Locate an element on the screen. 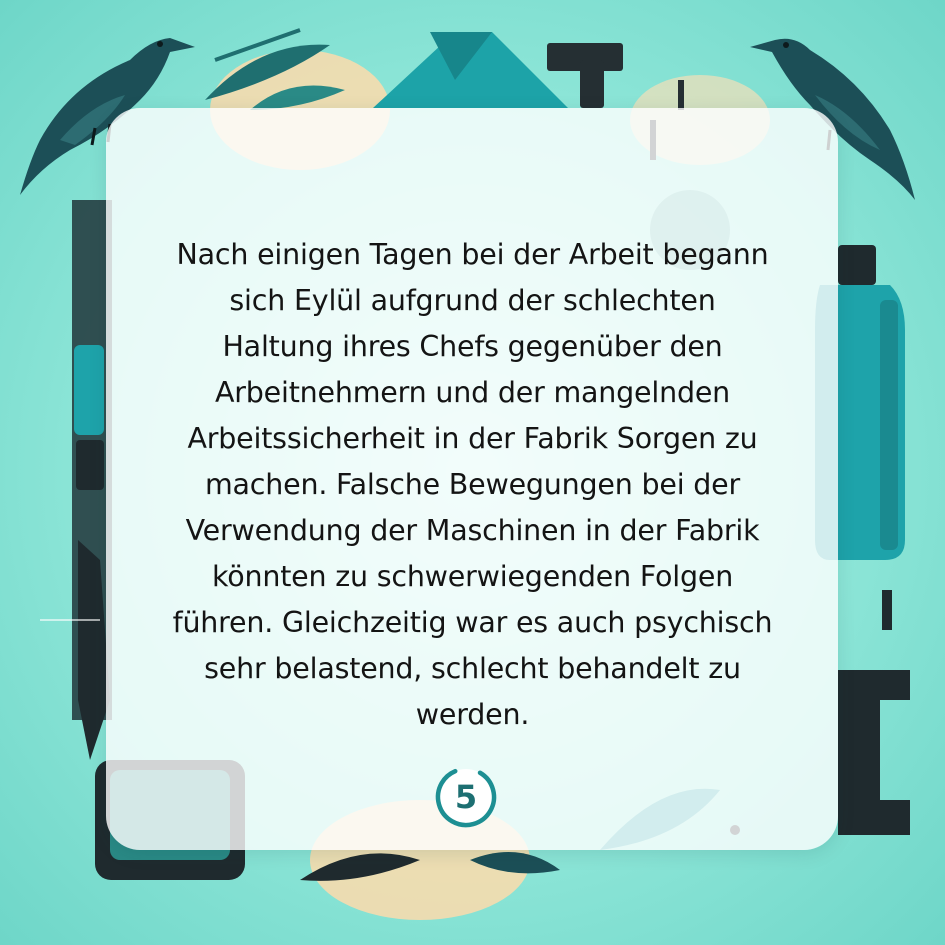  block-icon is located at coordinates (874, 712).